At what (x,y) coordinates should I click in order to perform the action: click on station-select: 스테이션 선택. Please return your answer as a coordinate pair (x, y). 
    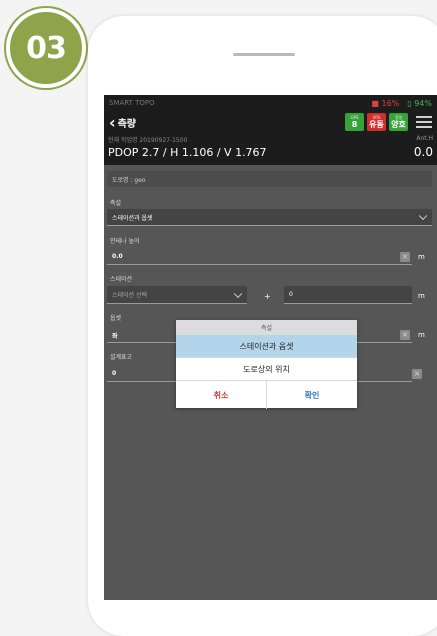
    Looking at the image, I should click on (177, 295).